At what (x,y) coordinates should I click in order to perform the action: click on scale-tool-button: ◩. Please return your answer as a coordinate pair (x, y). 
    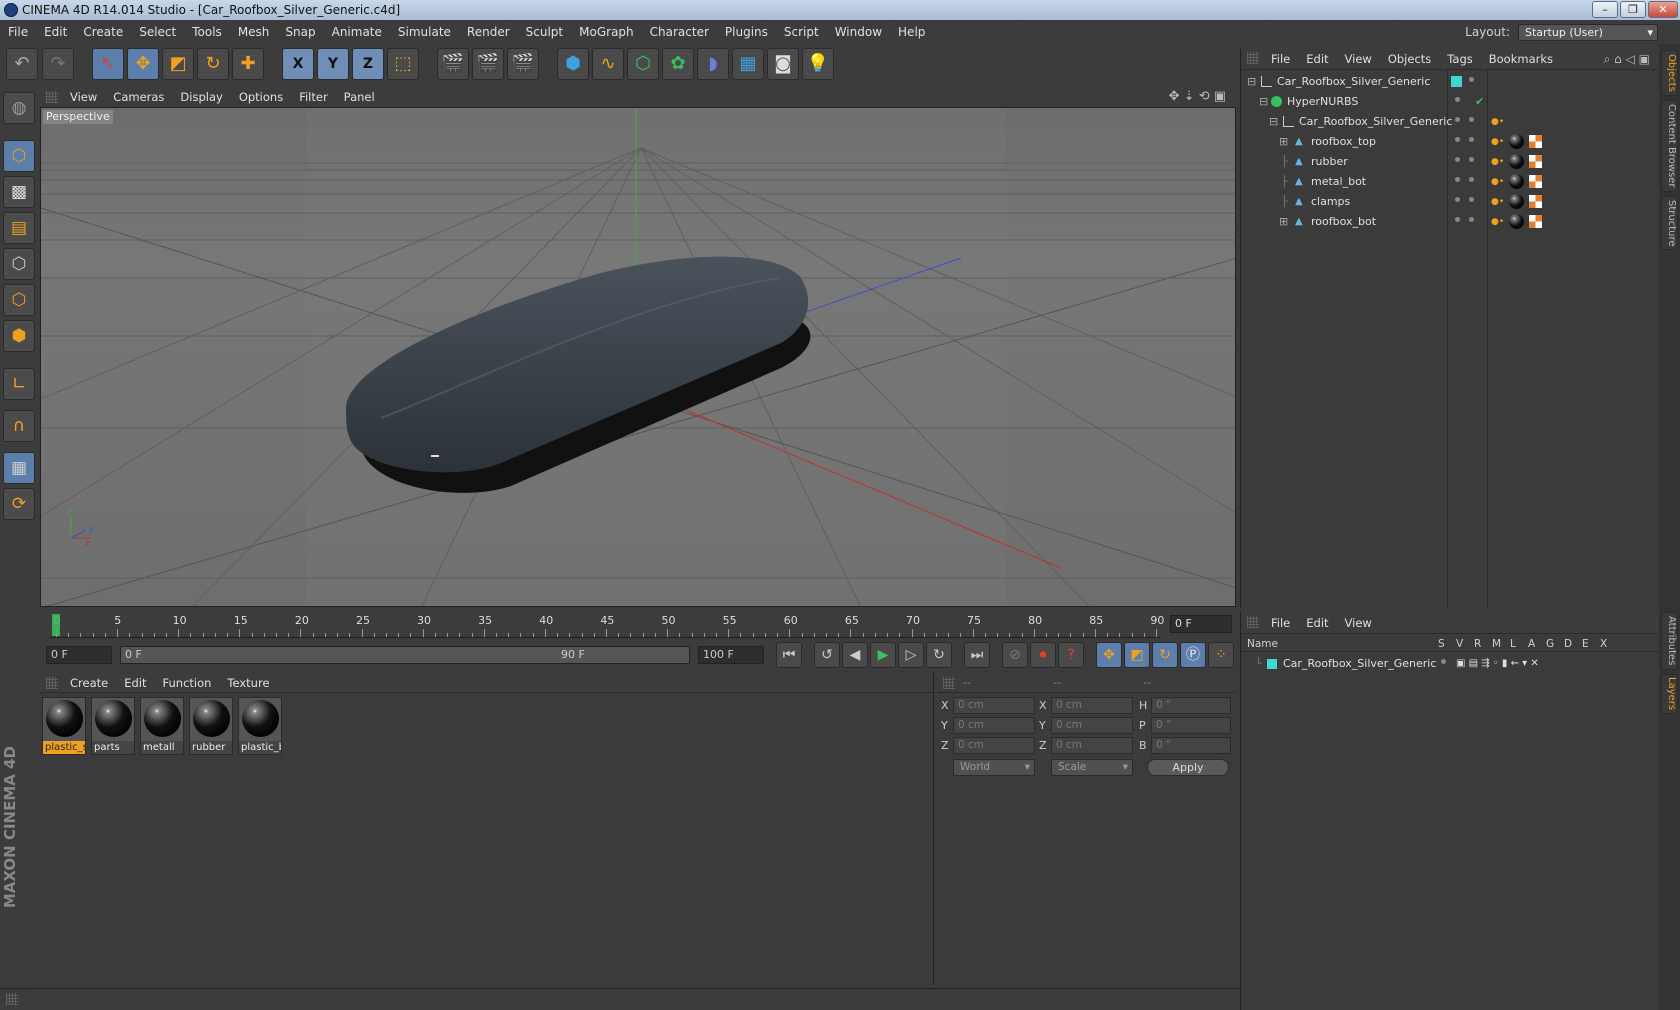
    Looking at the image, I should click on (178, 64).